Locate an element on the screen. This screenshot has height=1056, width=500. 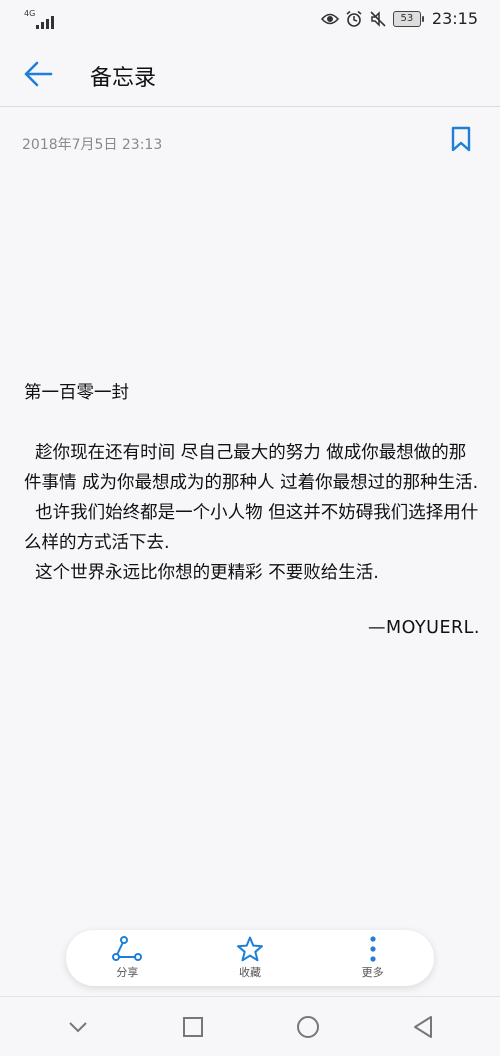
share-icon is located at coordinates (127, 948).